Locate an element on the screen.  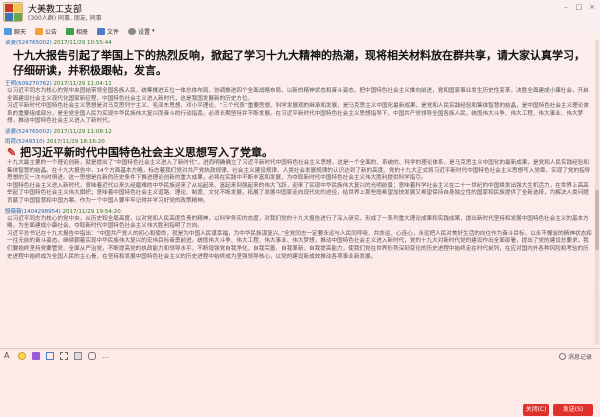
send-button: 发送(S) is located at coordinates (573, 410).